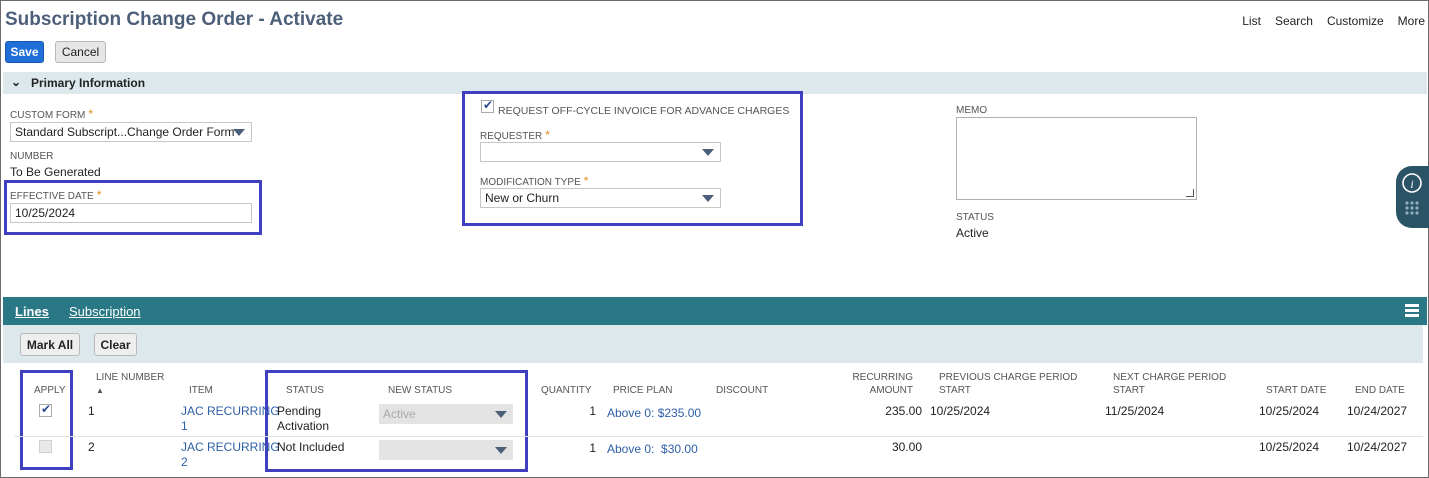 The height and width of the screenshot is (478, 1429). I want to click on row-1-quantity: 1, so click(592, 411).